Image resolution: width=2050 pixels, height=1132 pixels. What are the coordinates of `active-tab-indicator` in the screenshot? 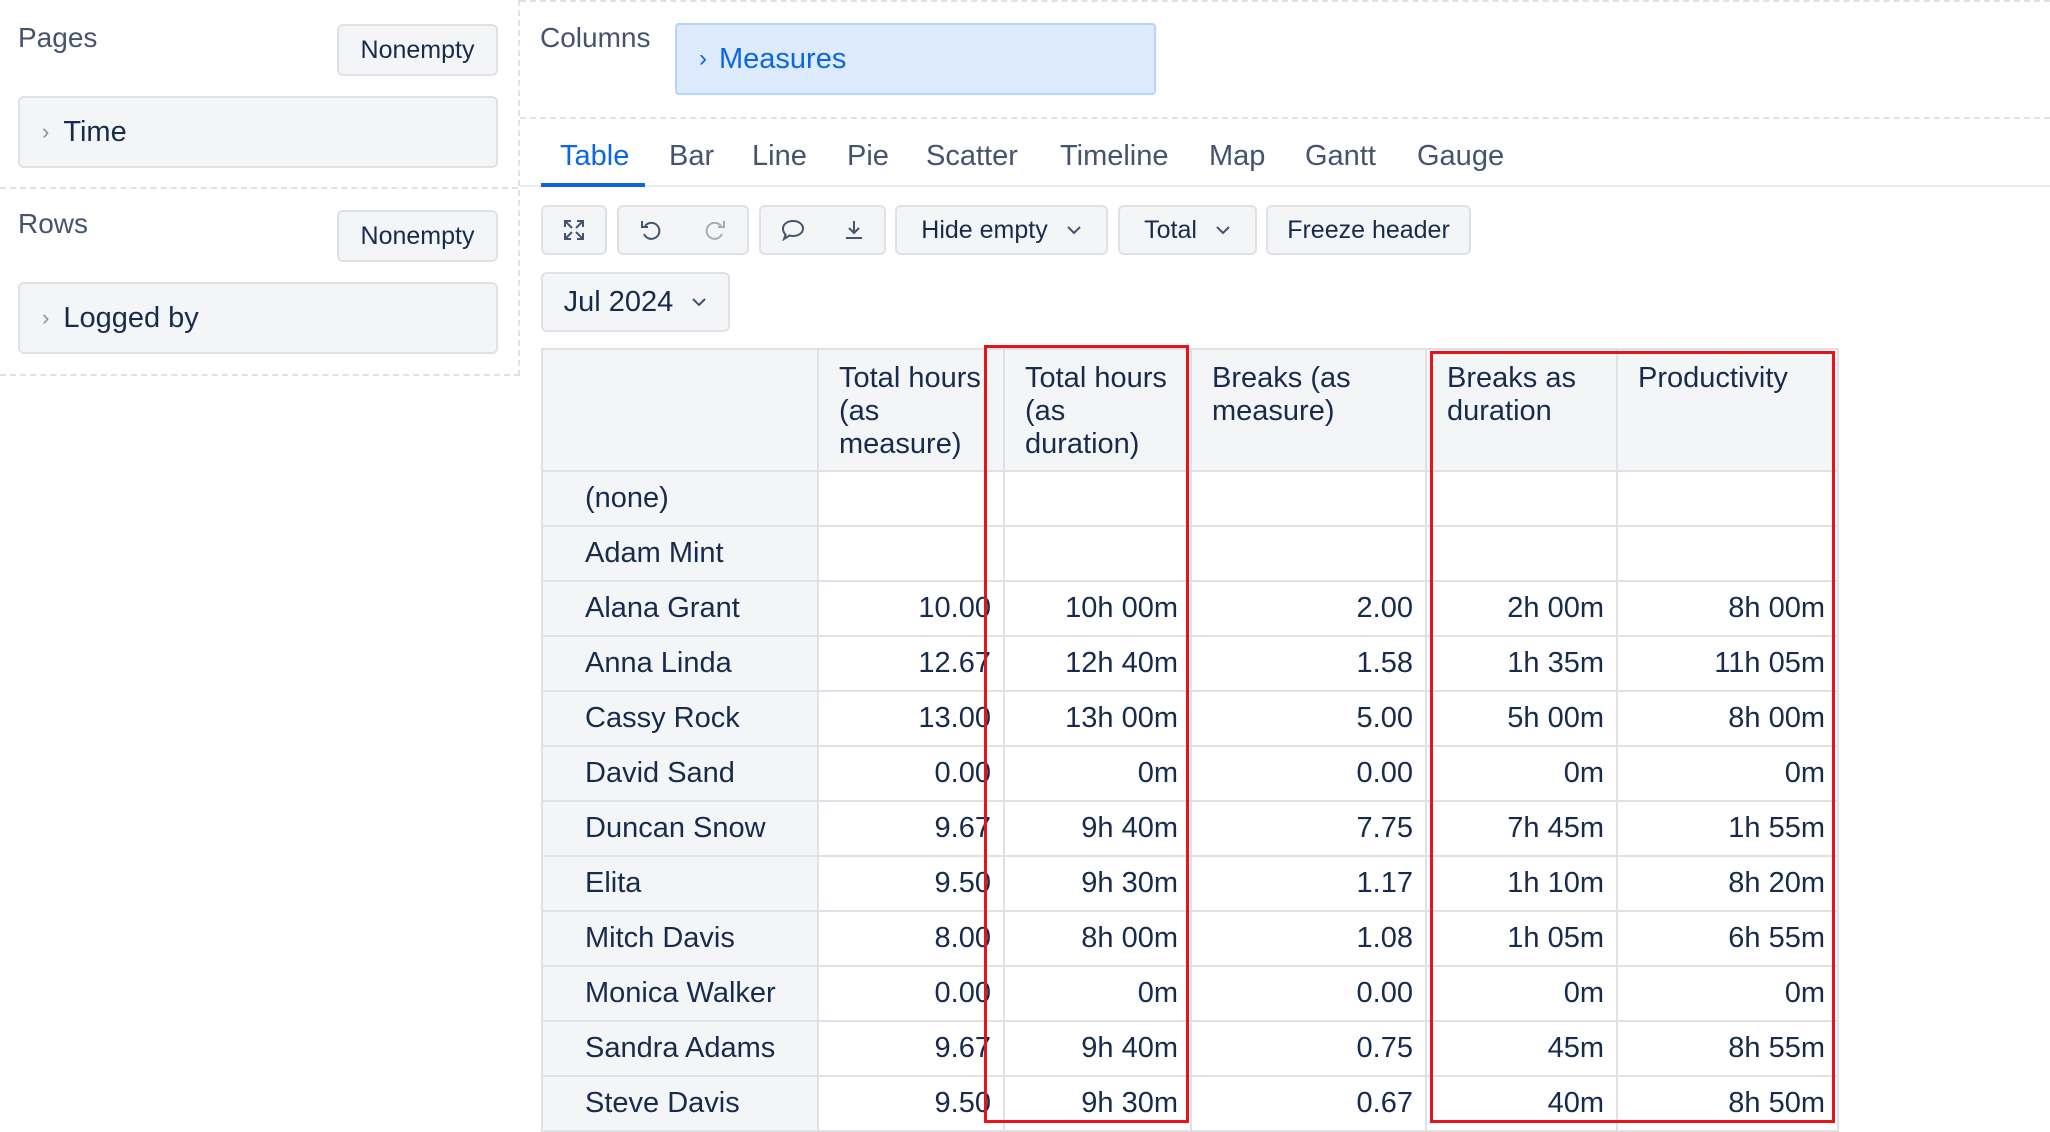 It's located at (593, 185).